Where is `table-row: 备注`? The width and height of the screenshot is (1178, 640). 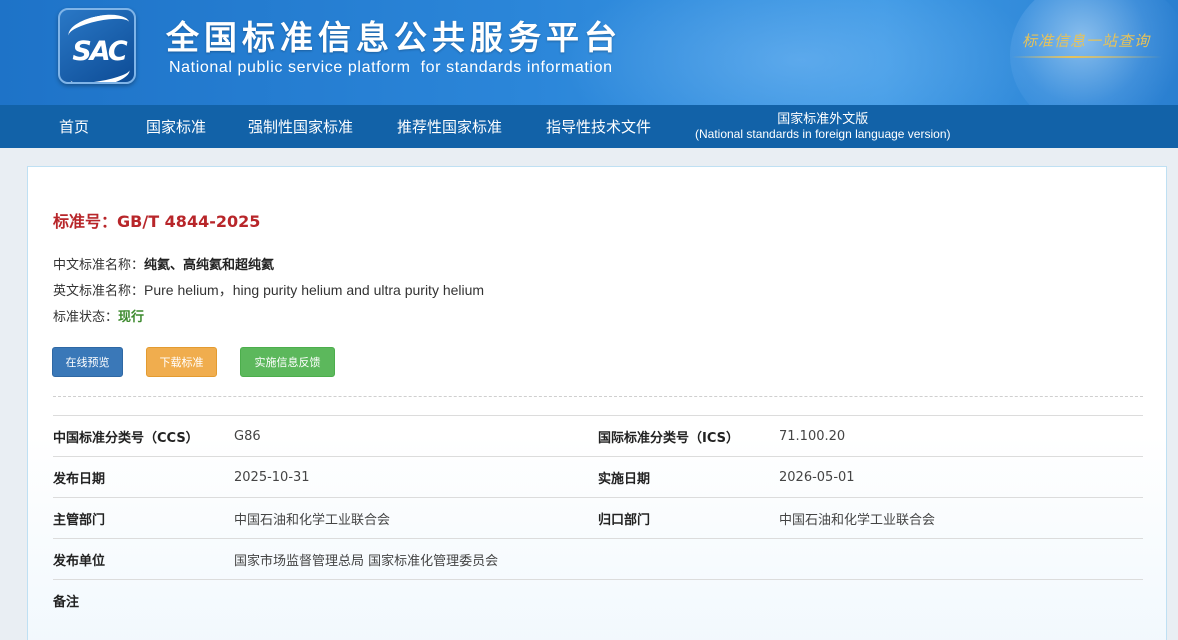 table-row: 备注 is located at coordinates (598, 599).